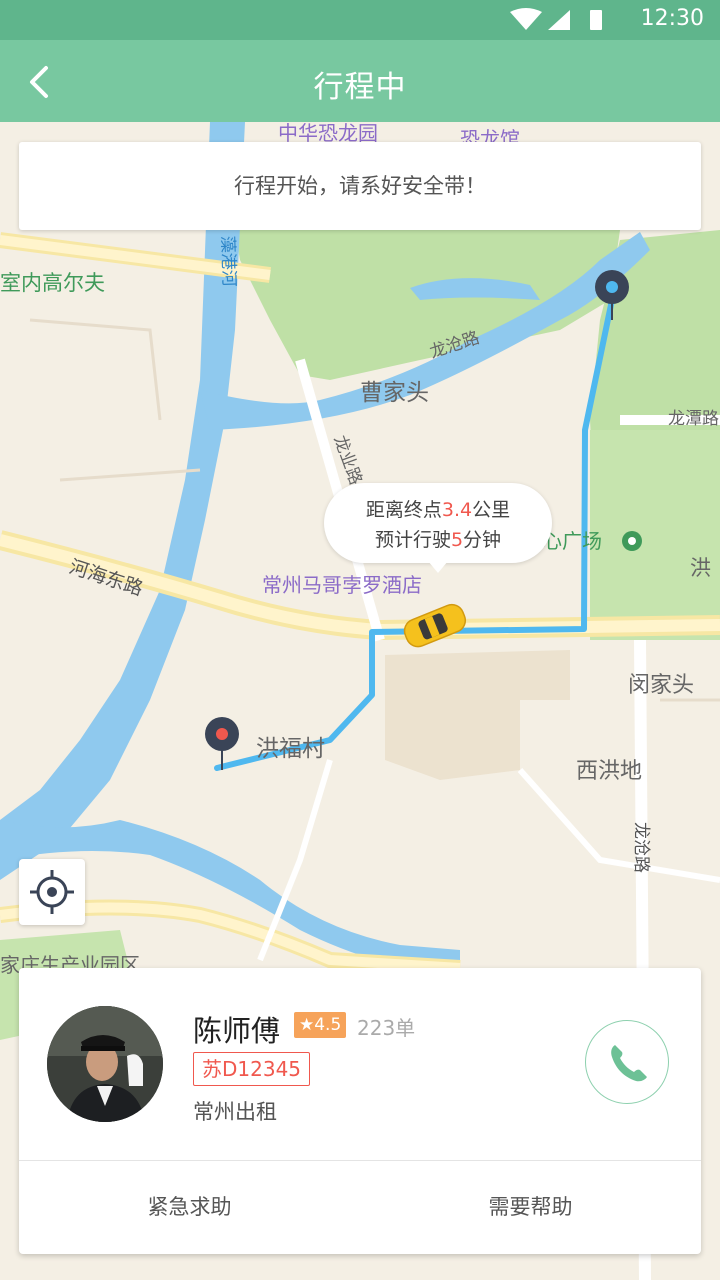 Image resolution: width=720 pixels, height=1280 pixels. Describe the element at coordinates (105, 1064) in the screenshot. I see `avatar` at that location.